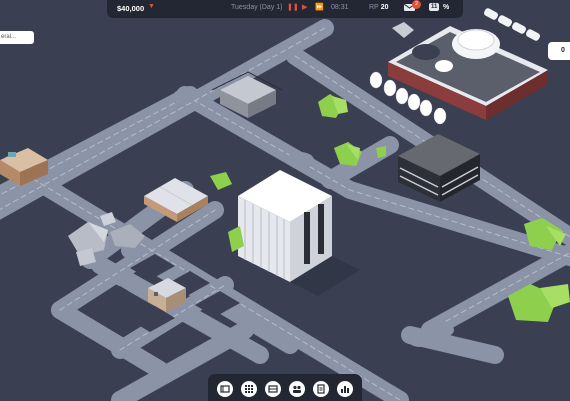  What do you see at coordinates (559, 51) in the screenshot?
I see `right-info-panel: 0` at bounding box center [559, 51].